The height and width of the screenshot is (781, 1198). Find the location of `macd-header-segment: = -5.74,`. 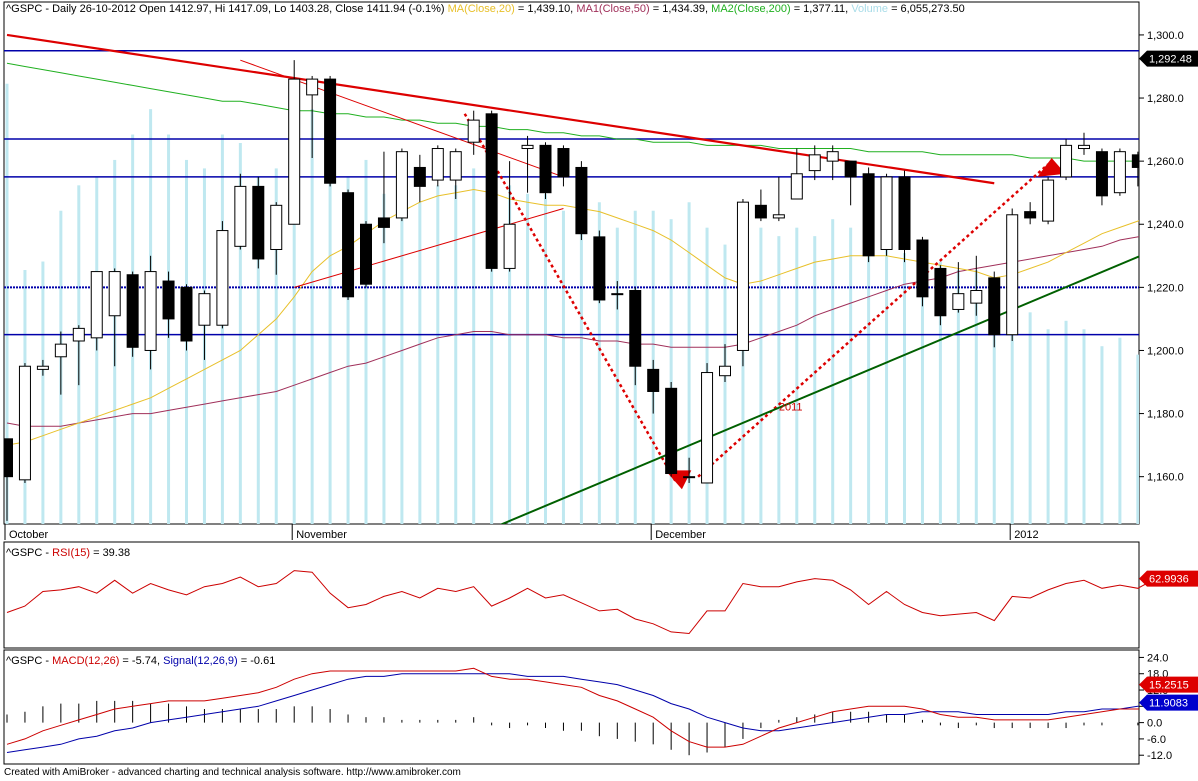

macd-header-segment: = -5.74, is located at coordinates (141, 661).